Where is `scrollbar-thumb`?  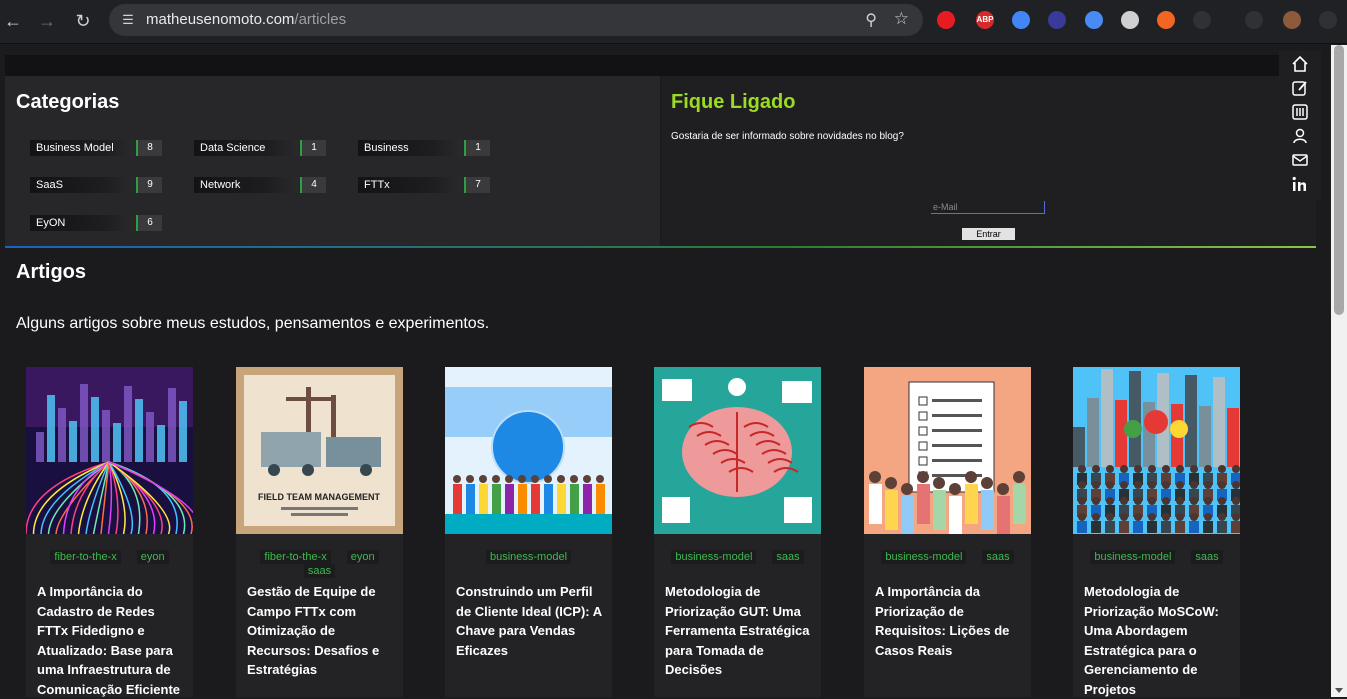 scrollbar-thumb is located at coordinates (1339, 180).